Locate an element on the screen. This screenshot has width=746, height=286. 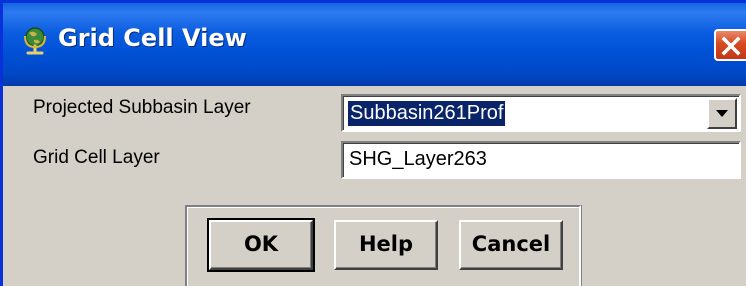
globe-icon is located at coordinates (35, 41).